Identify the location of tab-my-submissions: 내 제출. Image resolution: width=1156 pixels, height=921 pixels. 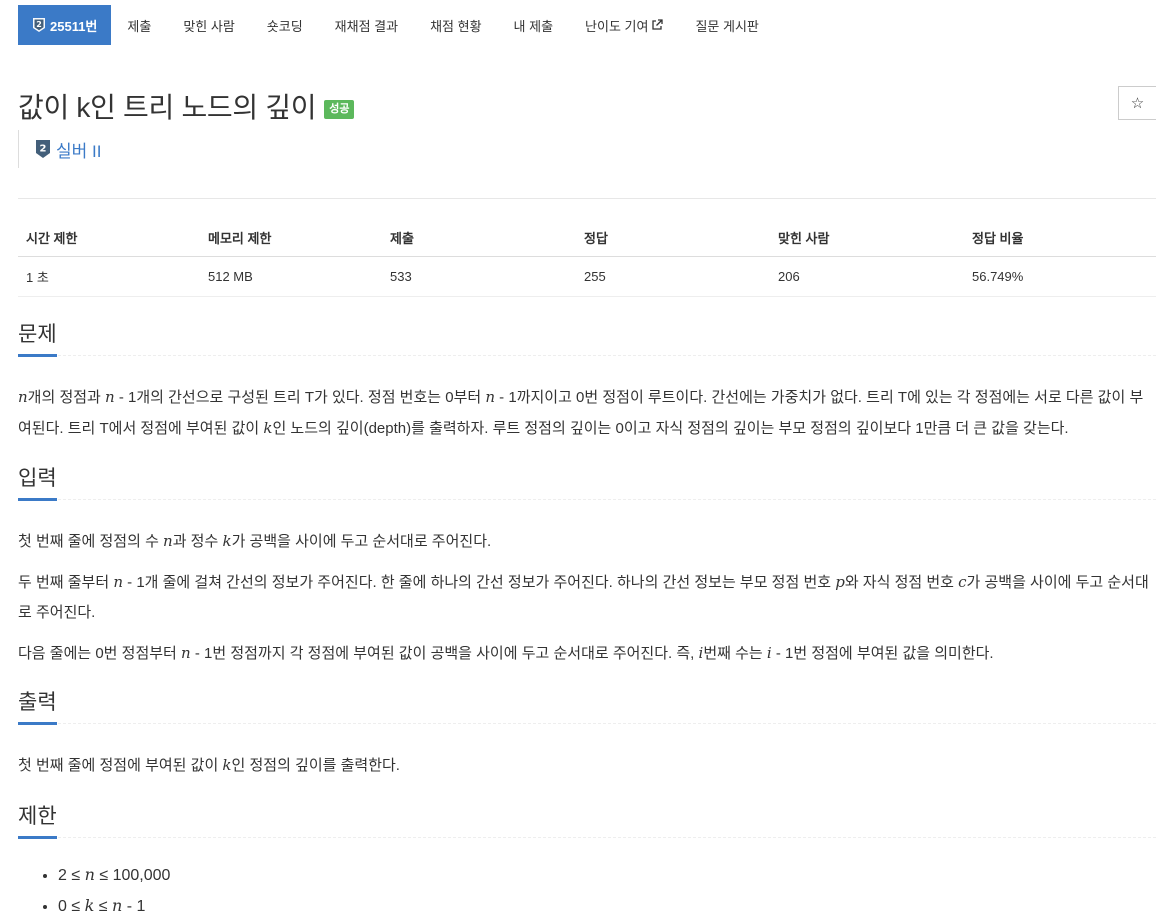
(534, 25).